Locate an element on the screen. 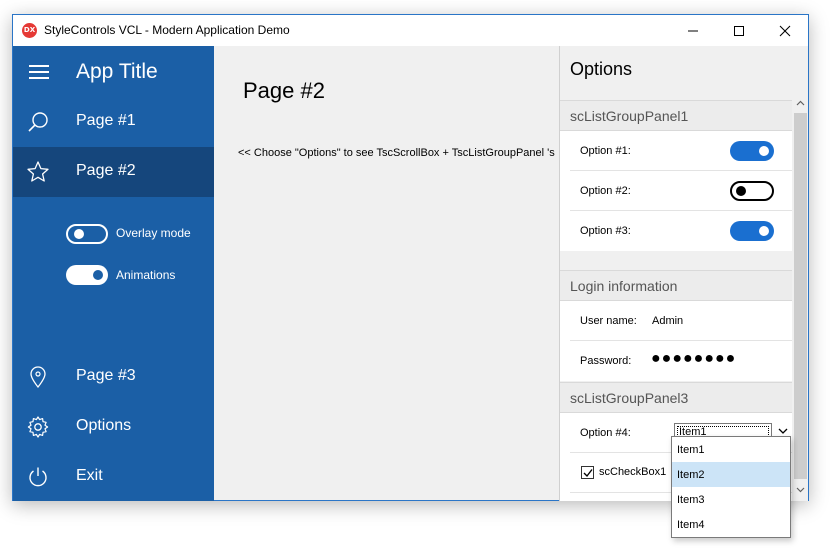 The height and width of the screenshot is (555, 834). group-body-1: Option #1: Option #2: Option #3: is located at coordinates (676, 191).